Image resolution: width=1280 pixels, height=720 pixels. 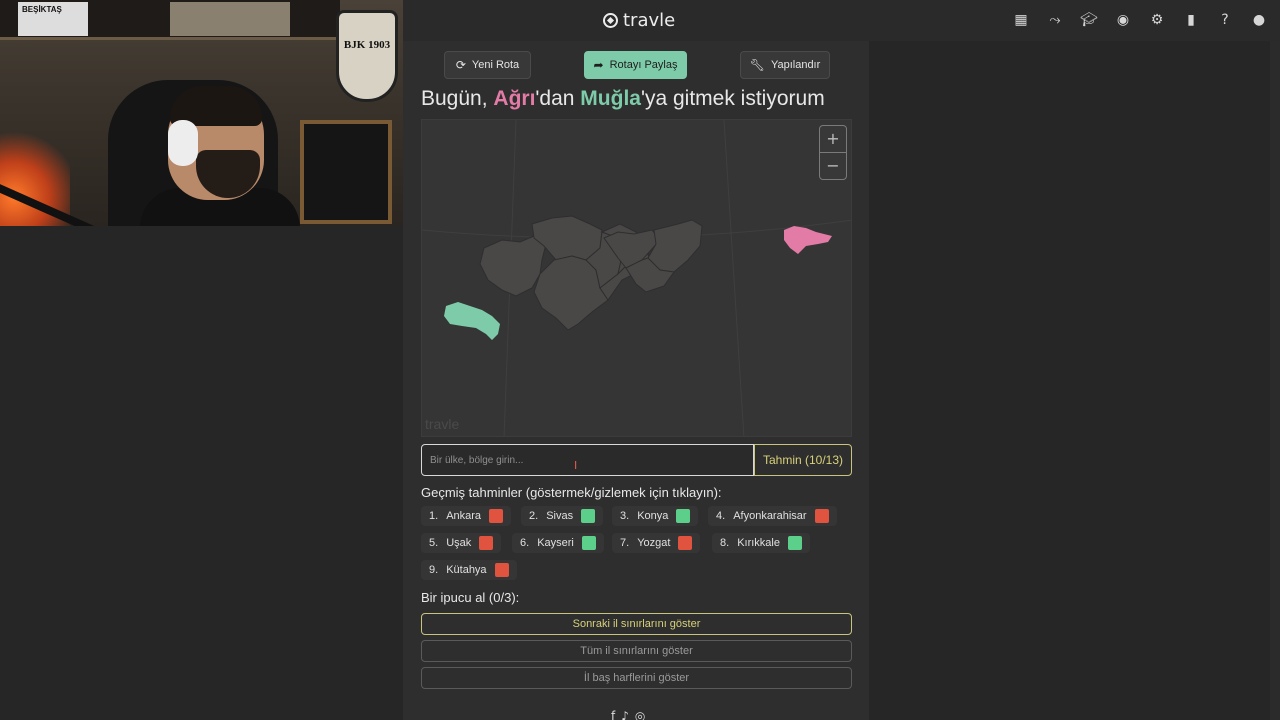 I want to click on webcam-overlay: BEŞİKTAŞ BJK 1903, so click(x=201, y=113).